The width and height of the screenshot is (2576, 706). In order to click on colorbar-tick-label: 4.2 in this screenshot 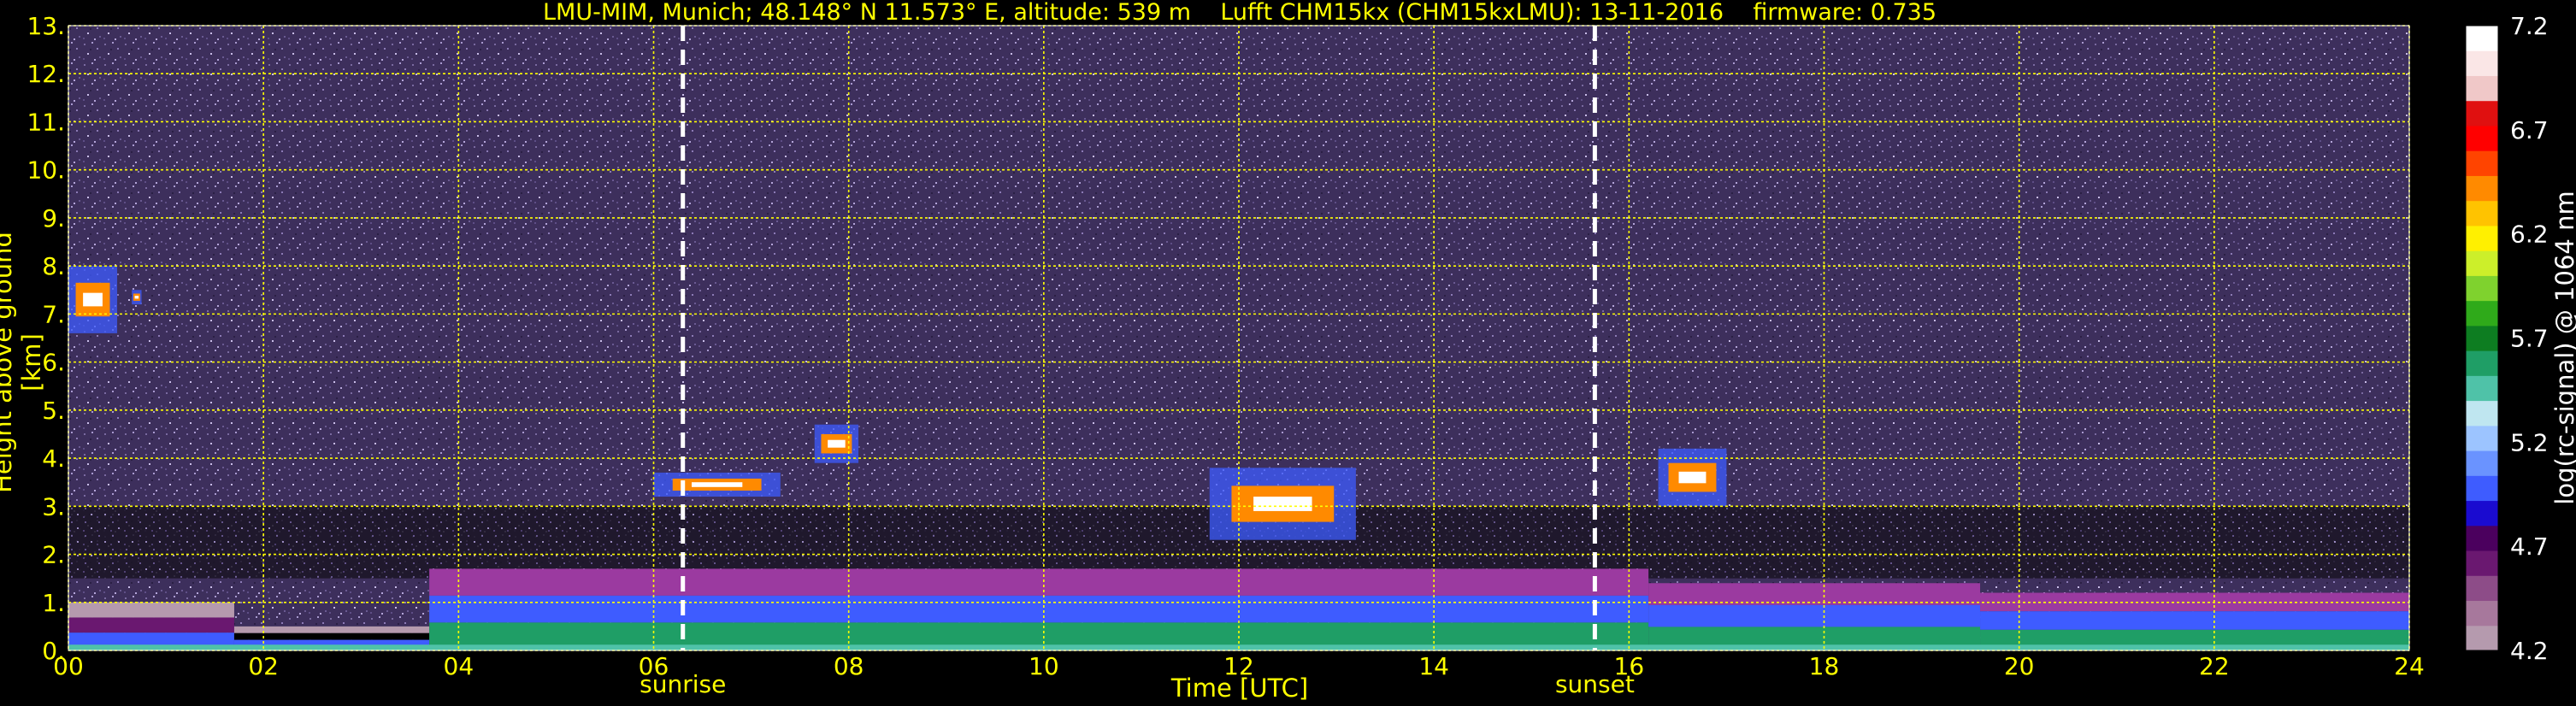, I will do `click(2529, 651)`.